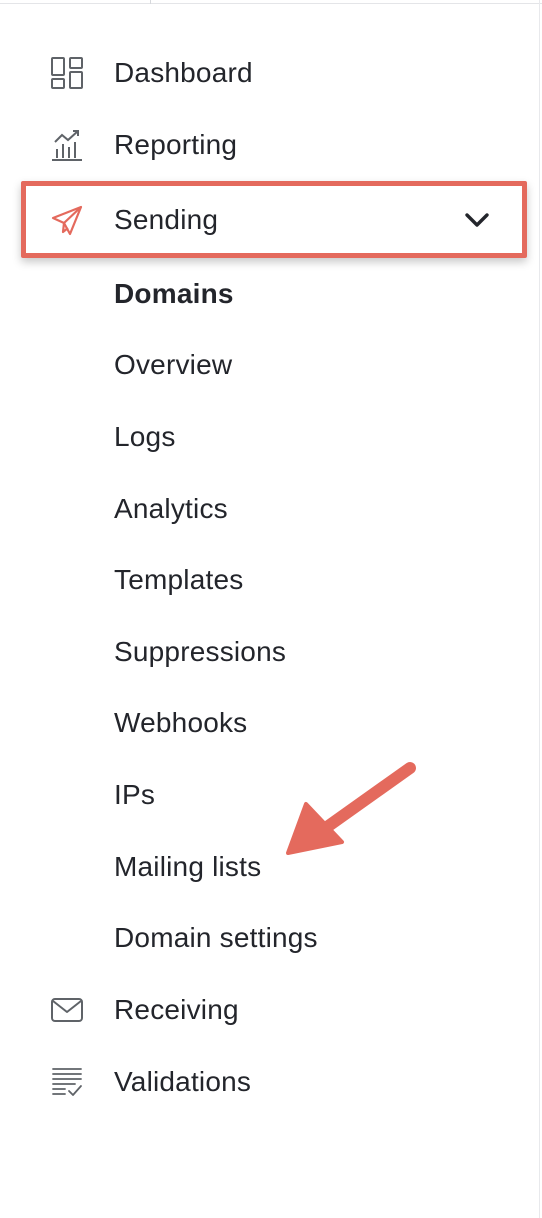 The height and width of the screenshot is (1218, 542). What do you see at coordinates (270, 294) in the screenshot?
I see `subnav-item-domains: Domains` at bounding box center [270, 294].